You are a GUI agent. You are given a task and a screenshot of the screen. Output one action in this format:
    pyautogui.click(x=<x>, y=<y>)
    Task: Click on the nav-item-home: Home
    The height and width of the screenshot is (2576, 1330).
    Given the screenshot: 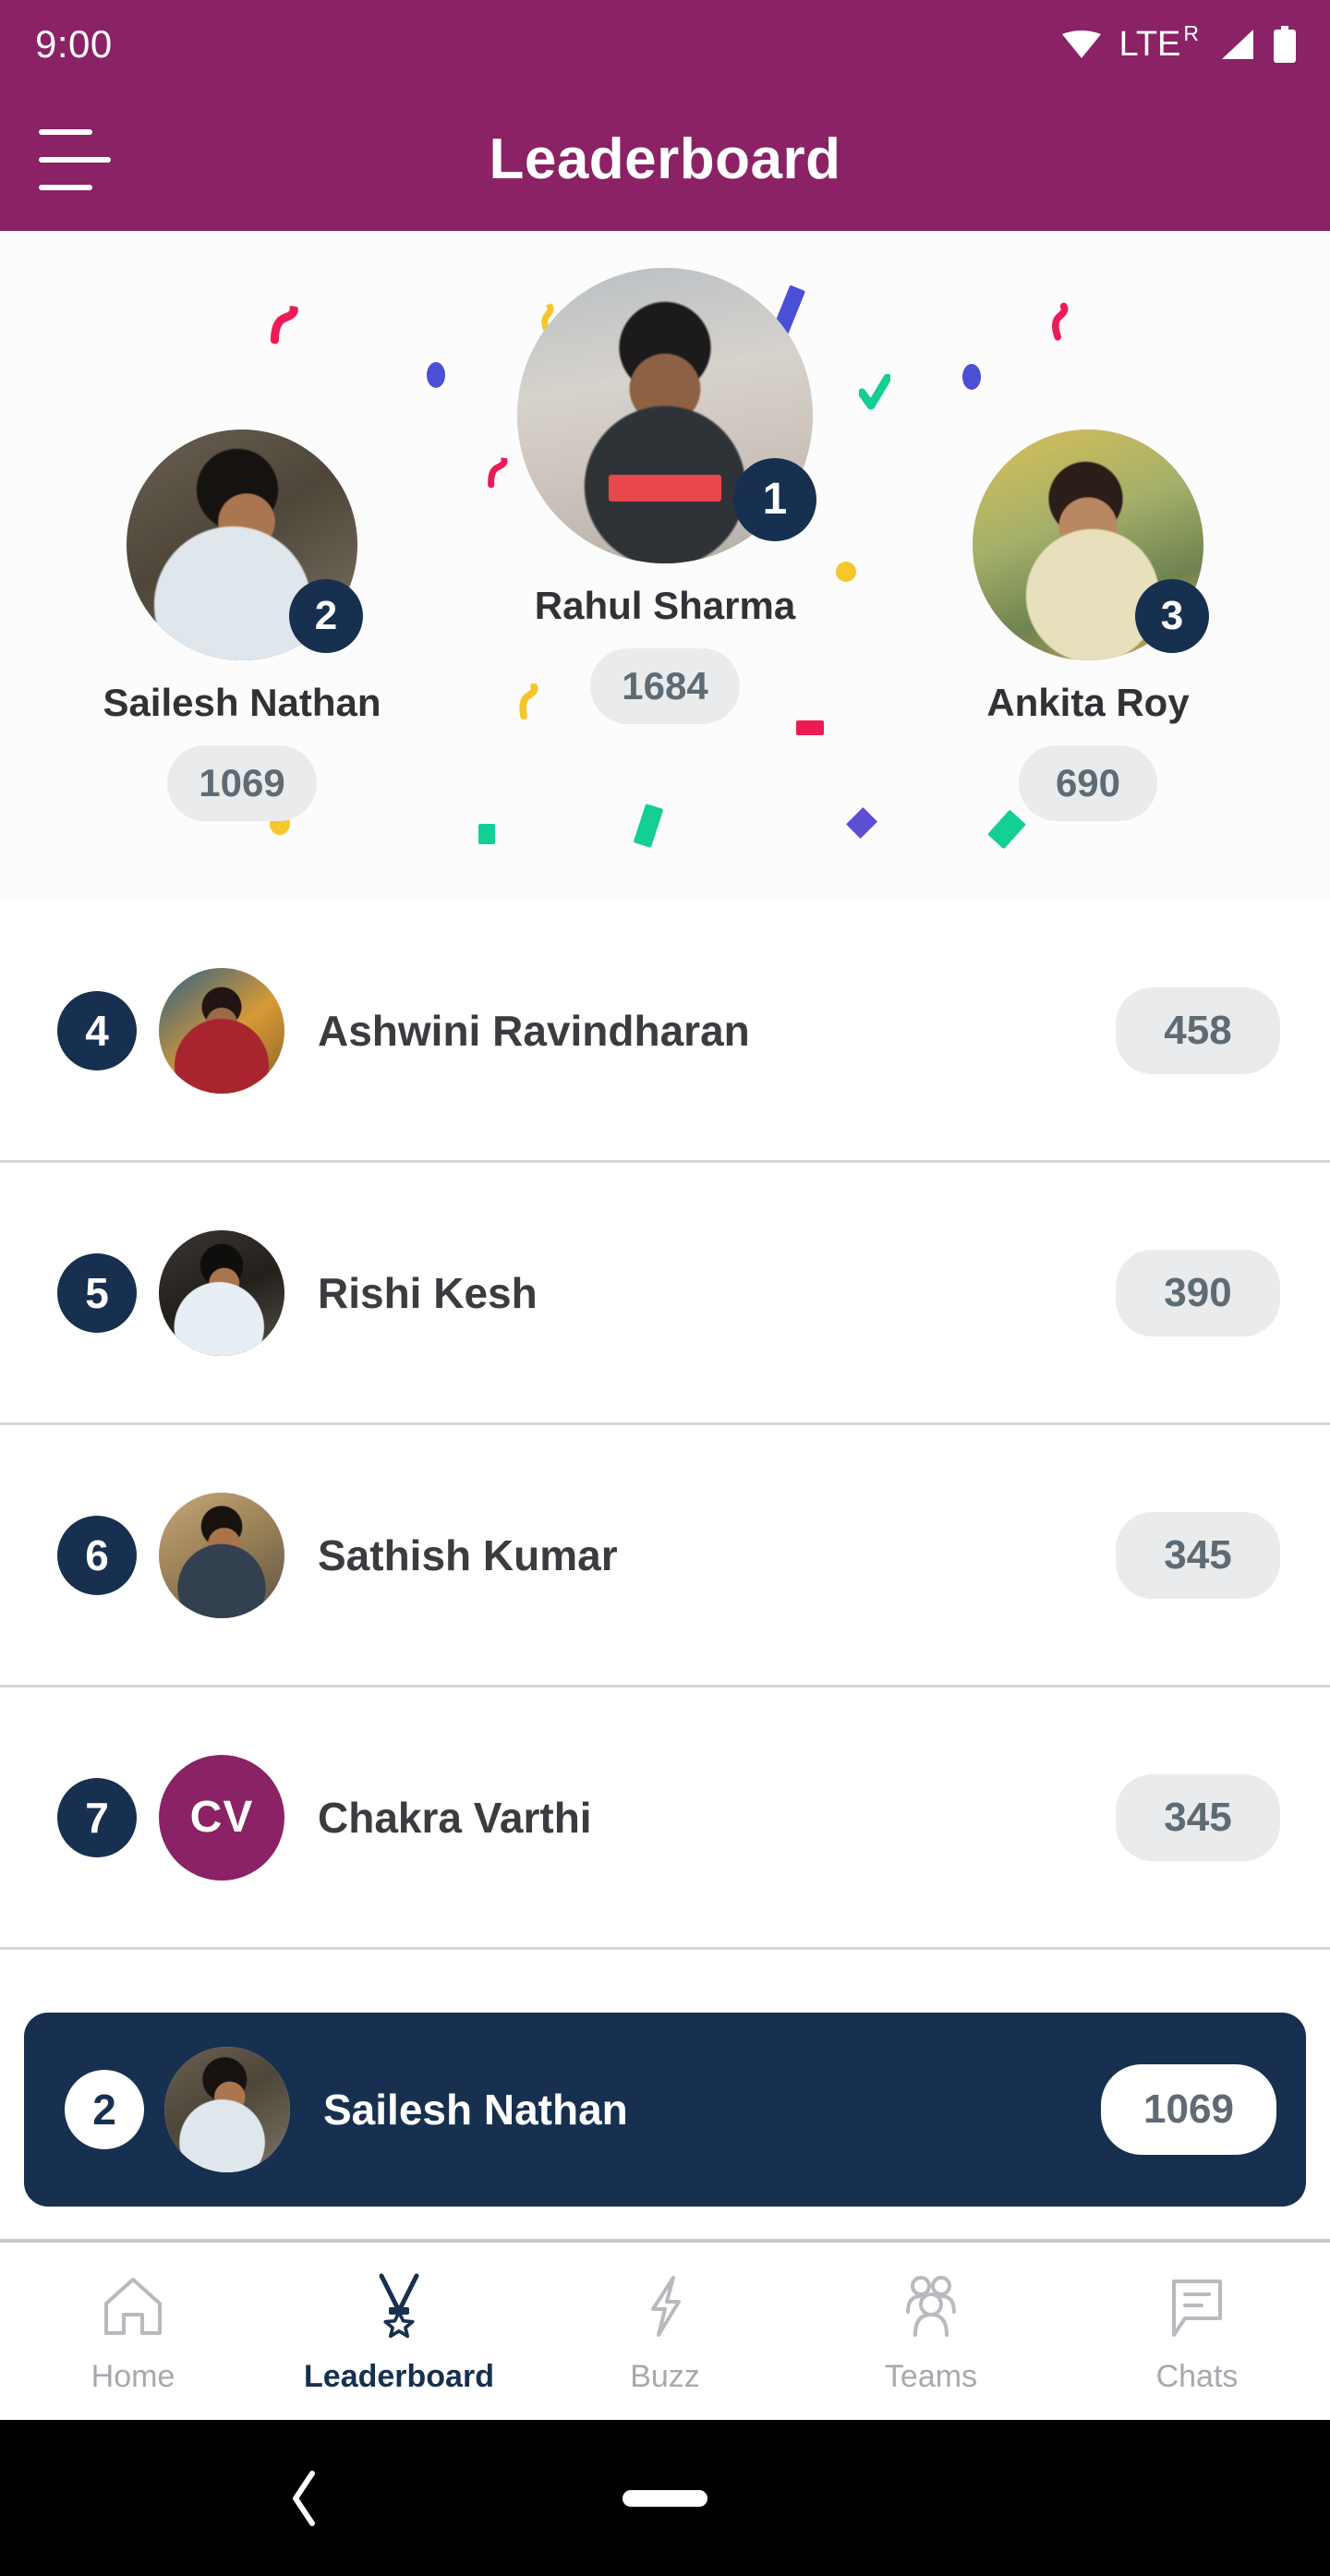 What is the action you would take?
    pyautogui.click(x=133, y=2331)
    